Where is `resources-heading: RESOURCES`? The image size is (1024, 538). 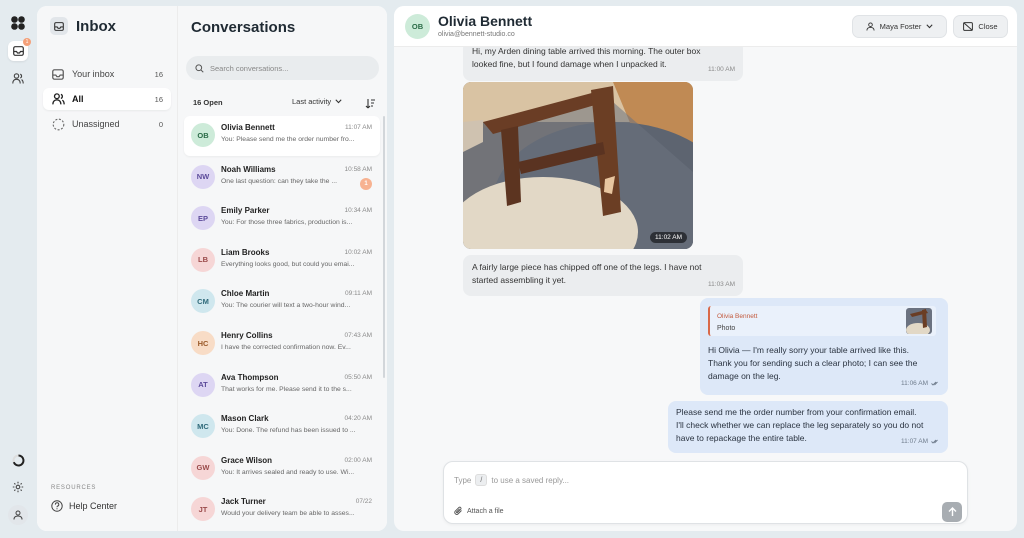 resources-heading: RESOURCES is located at coordinates (74, 488).